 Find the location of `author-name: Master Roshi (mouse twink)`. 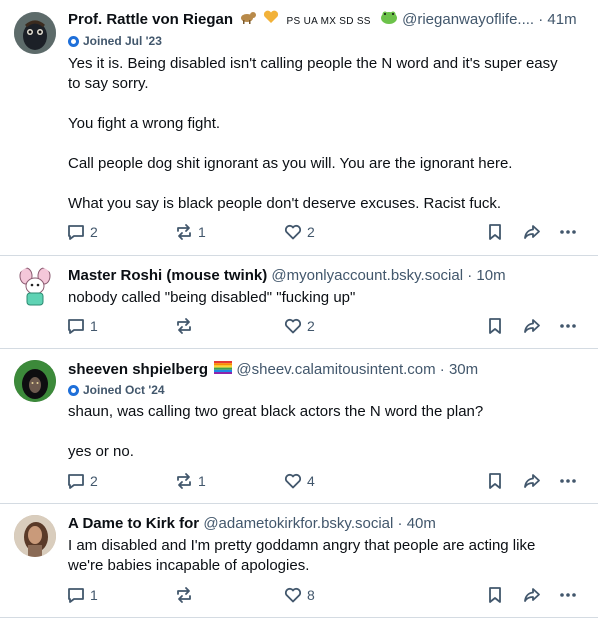

author-name: Master Roshi (mouse twink) is located at coordinates (167, 275).